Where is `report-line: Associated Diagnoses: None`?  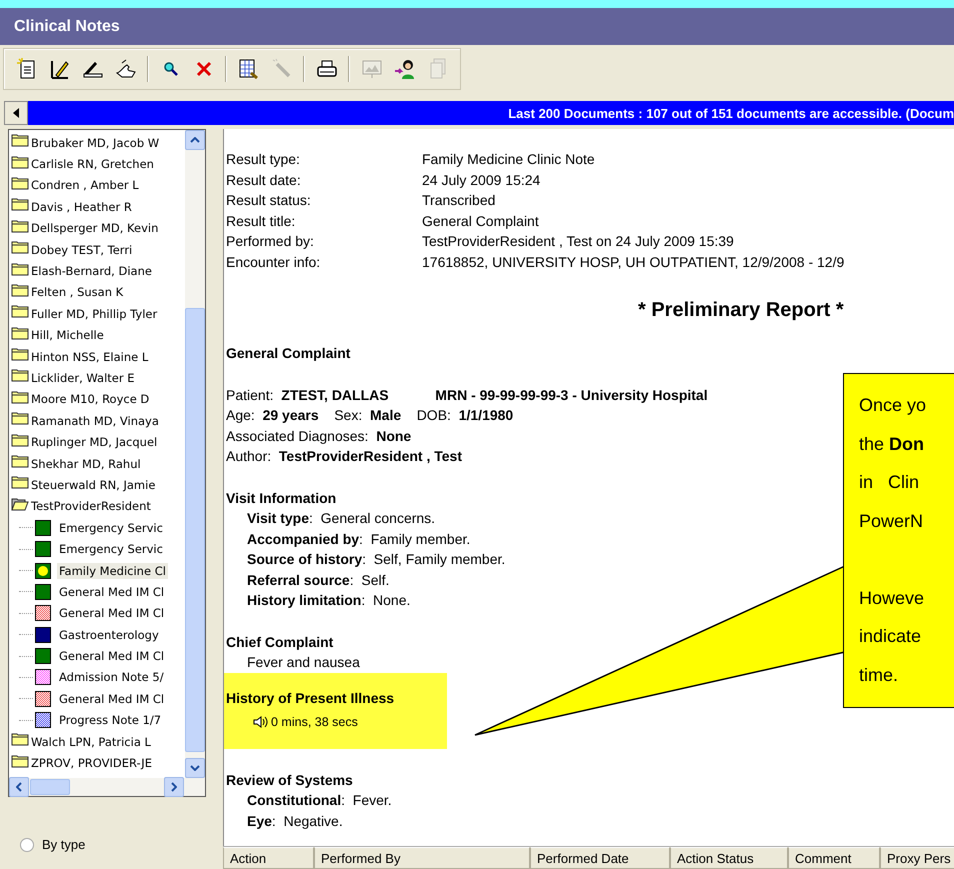 report-line: Associated Diagnoses: None is located at coordinates (319, 436).